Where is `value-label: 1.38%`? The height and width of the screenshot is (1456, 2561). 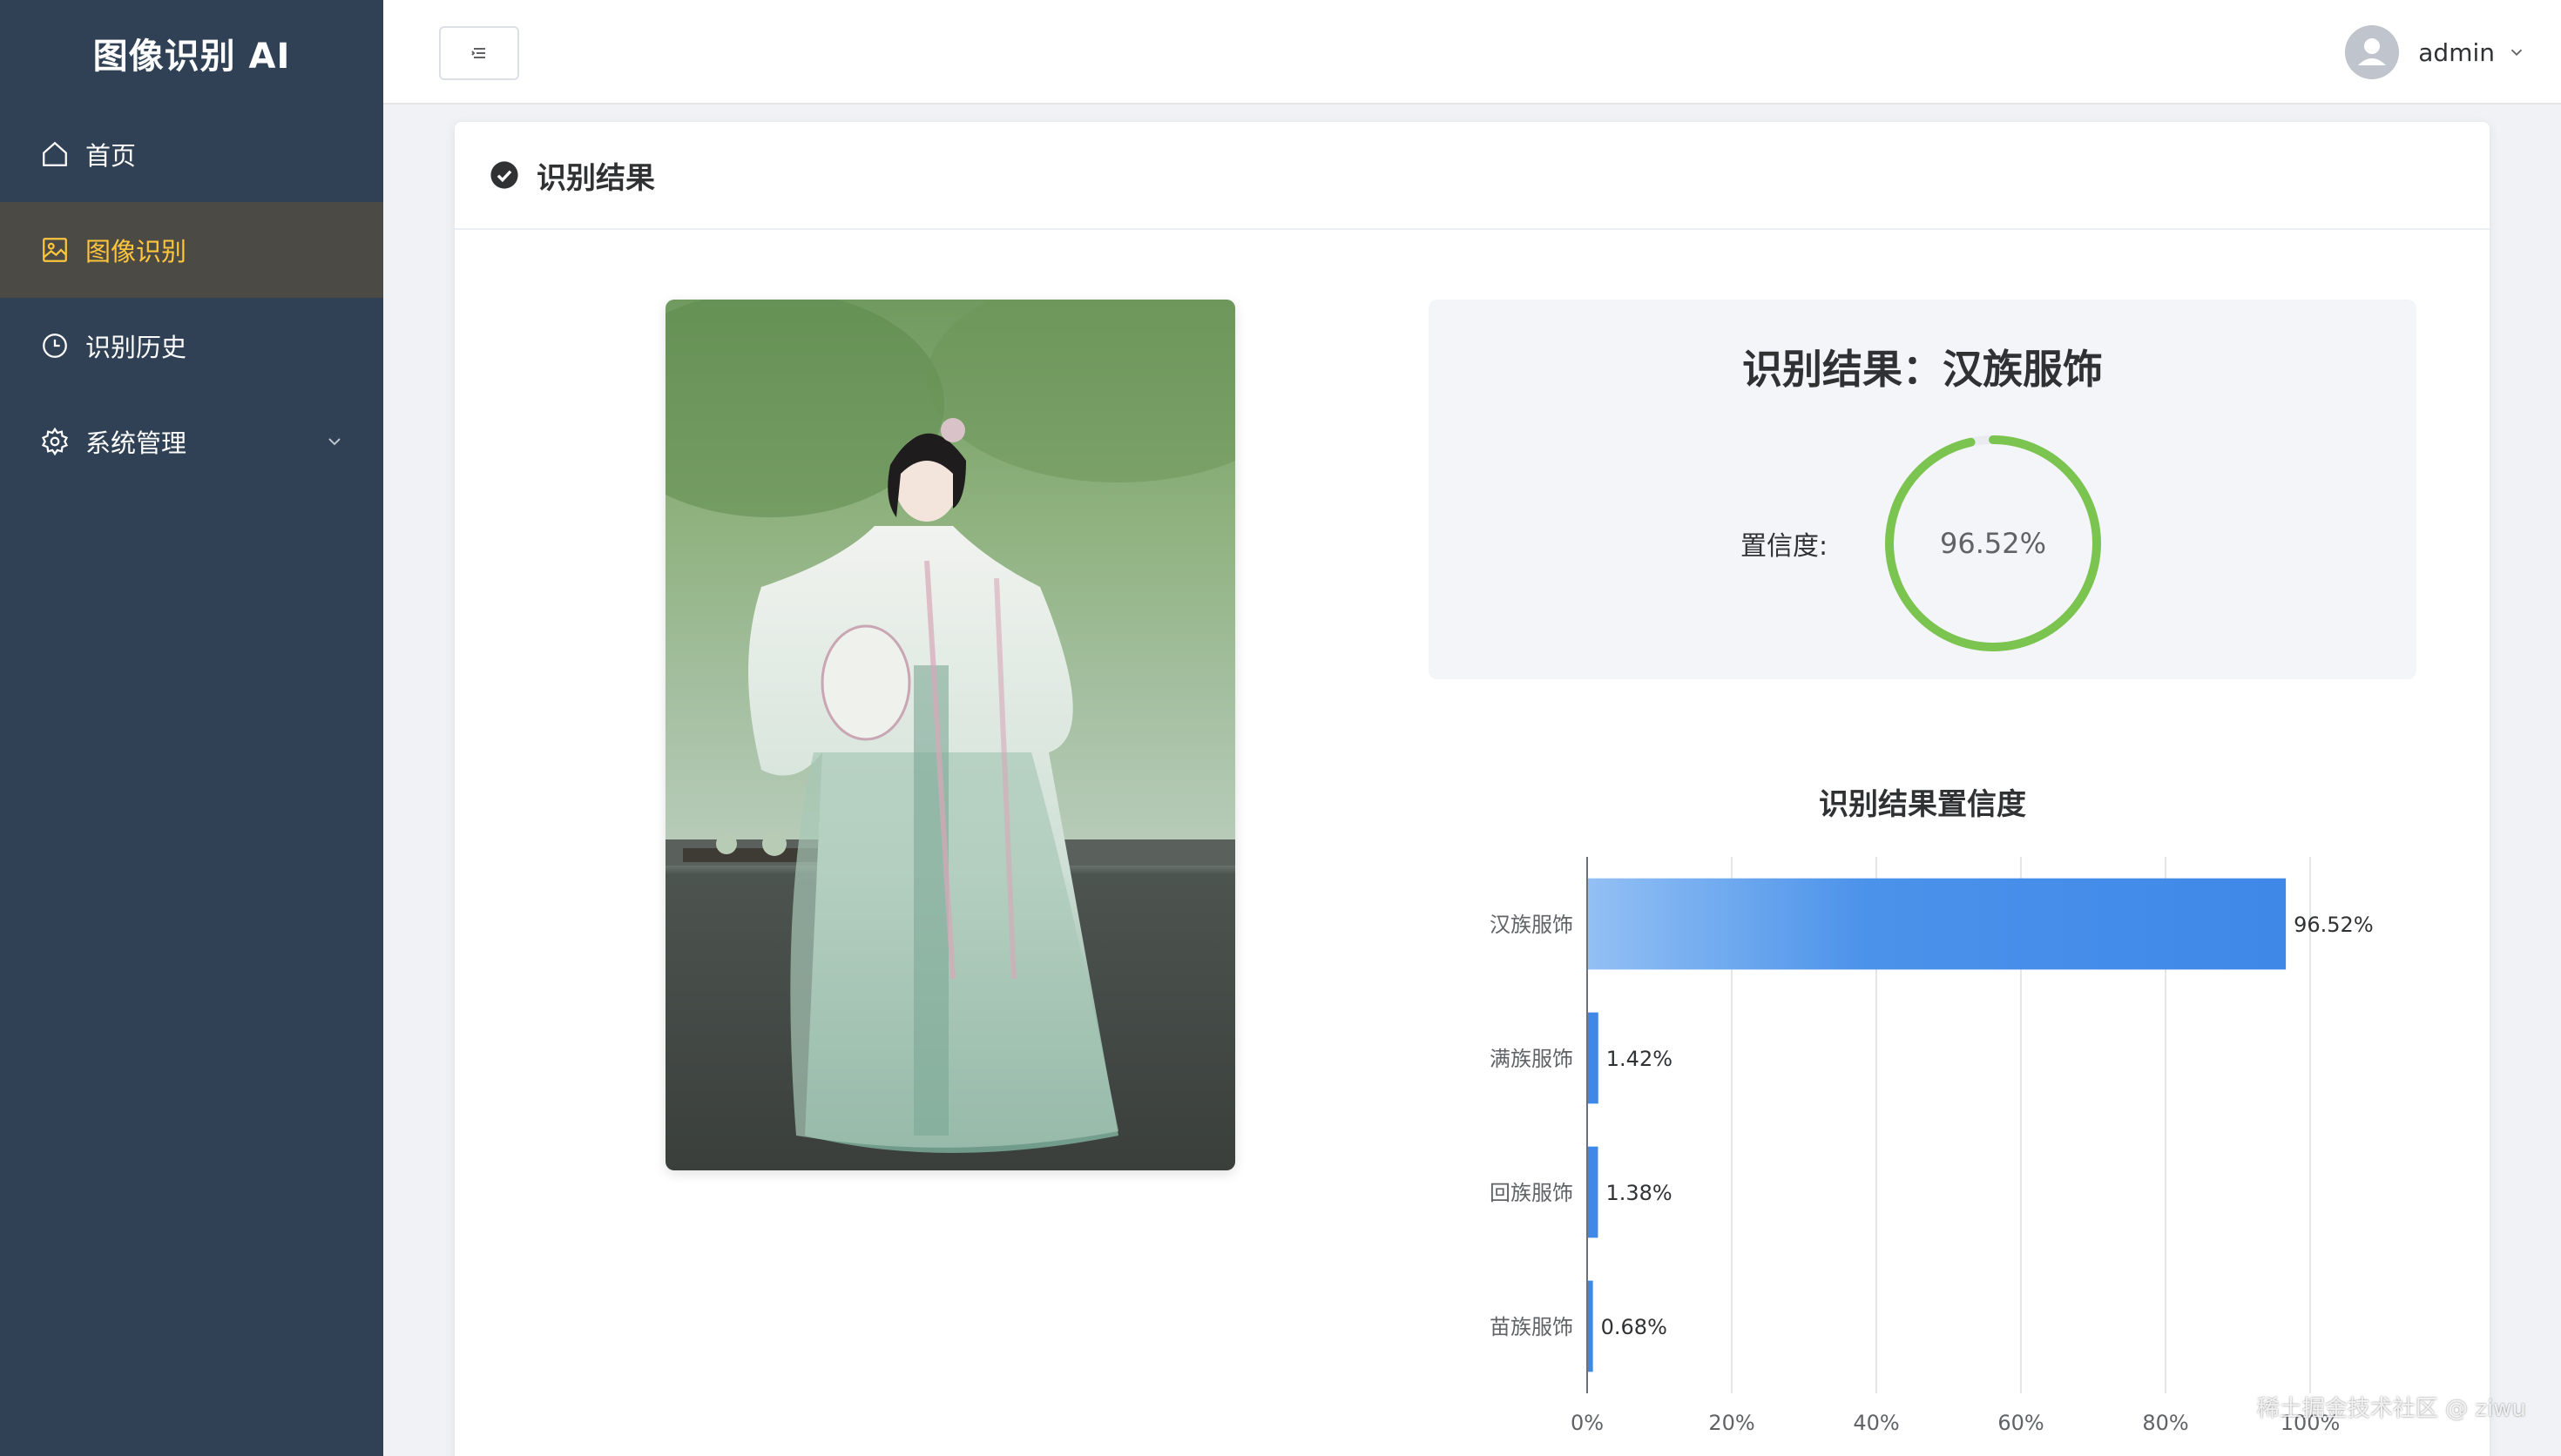 value-label: 1.38% is located at coordinates (1638, 1193).